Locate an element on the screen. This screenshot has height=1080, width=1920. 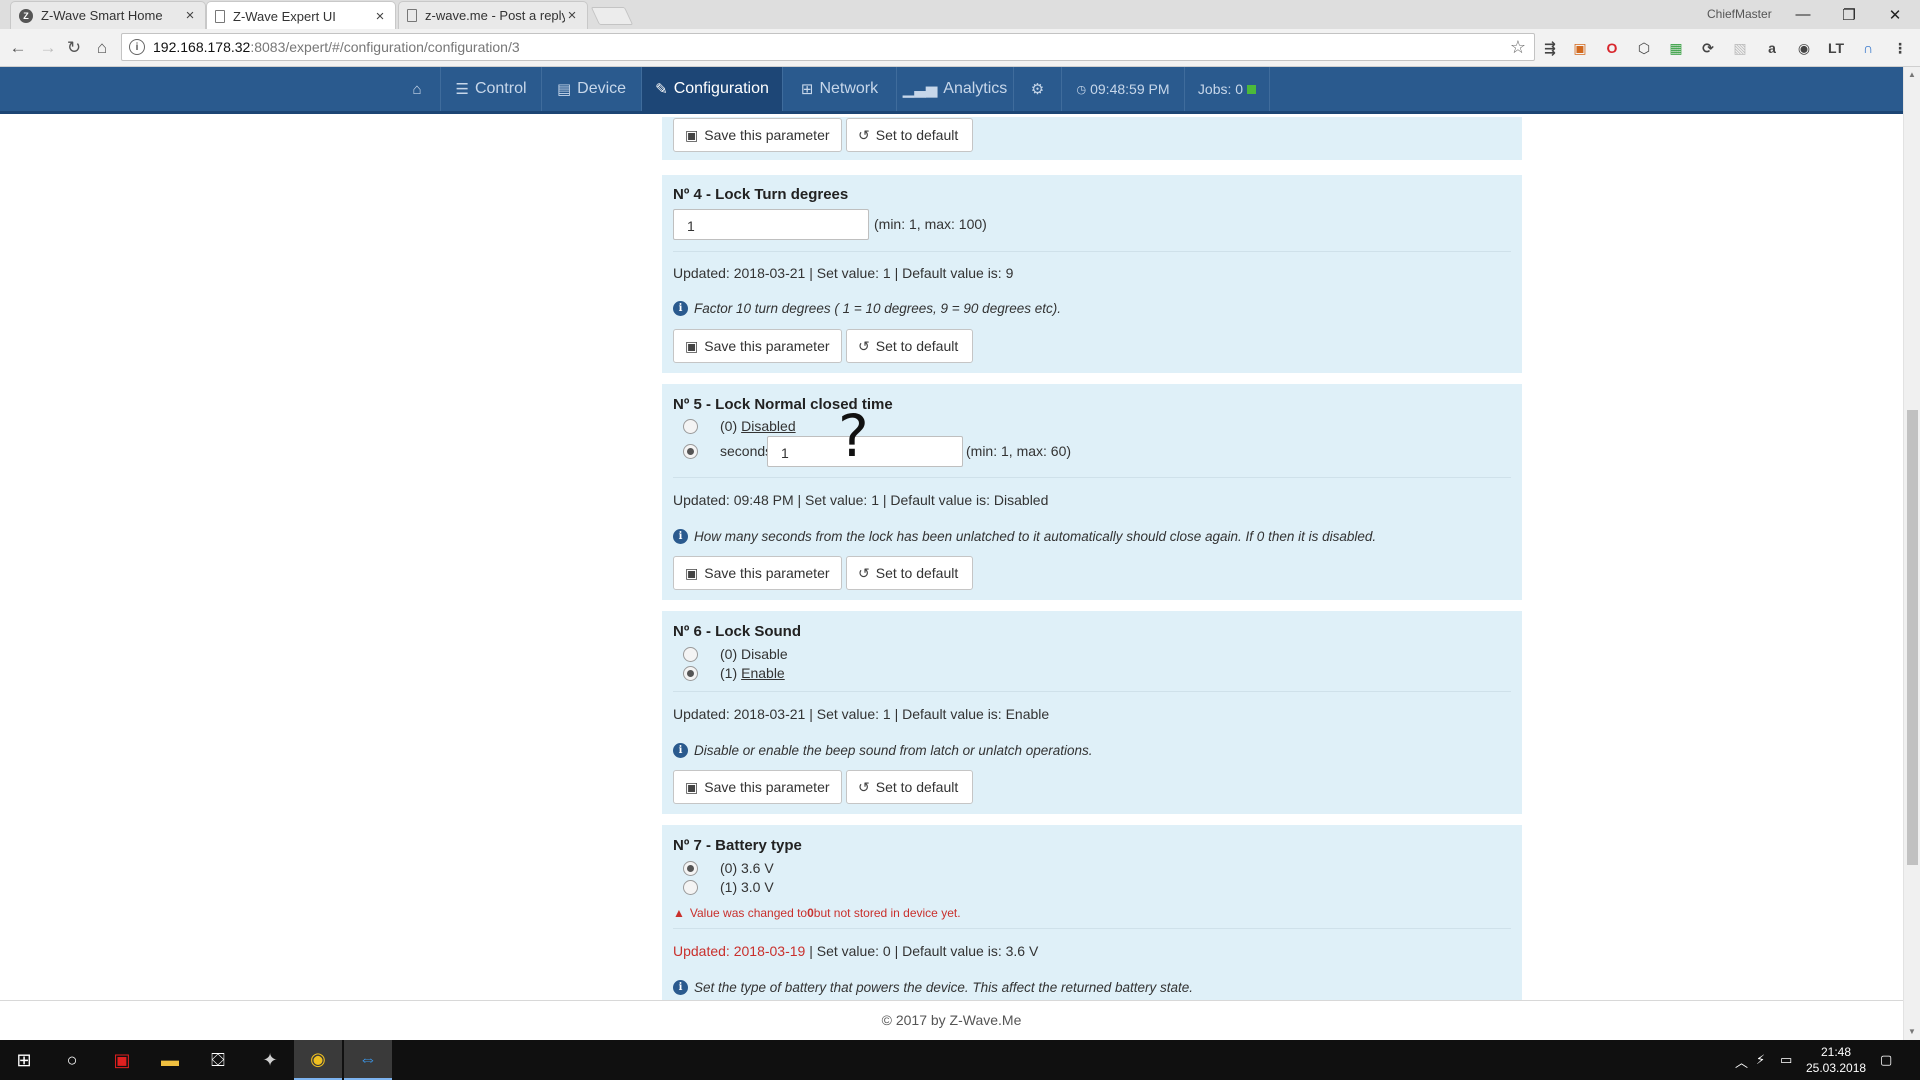
reload-icon: ↻ is located at coordinates (74, 48).